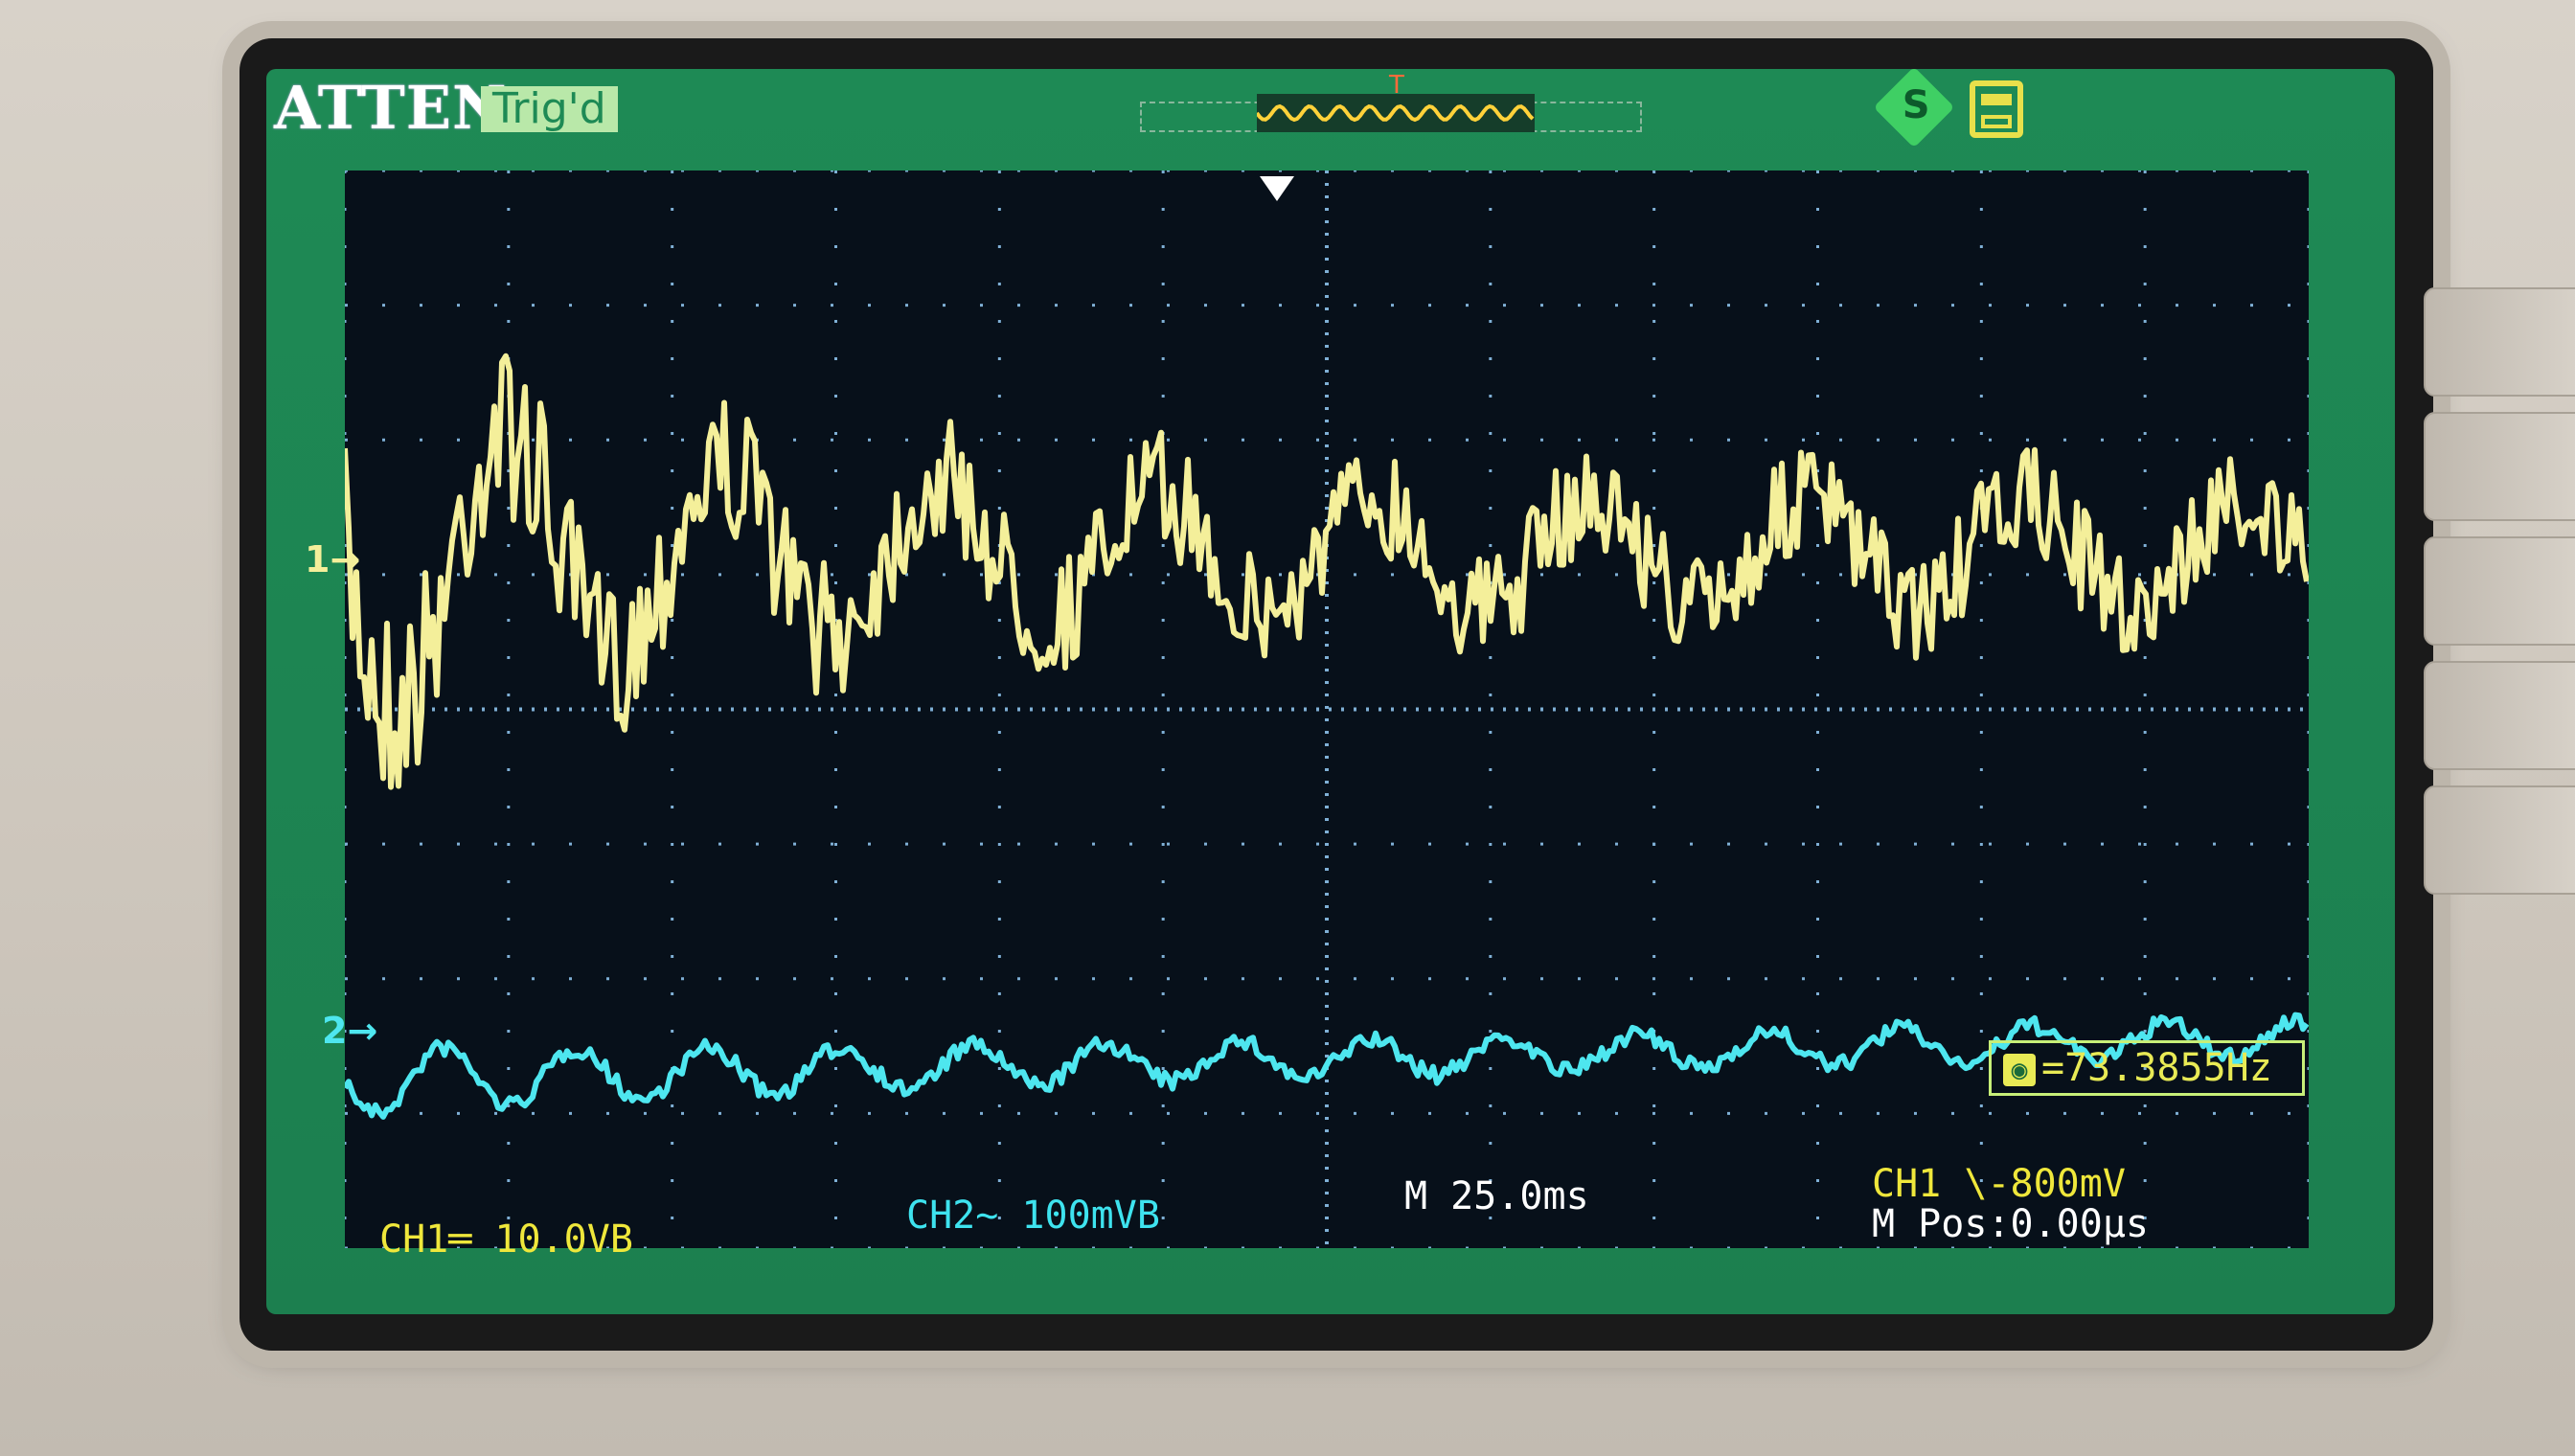  I want to click on timeline-waveform, so click(1395, 113).